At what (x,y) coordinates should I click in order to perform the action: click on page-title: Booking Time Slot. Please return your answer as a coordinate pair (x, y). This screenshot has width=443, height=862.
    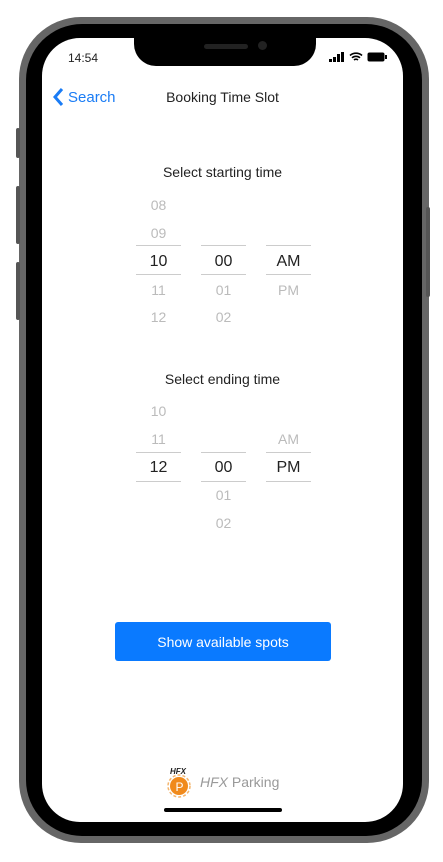
    Looking at the image, I should click on (222, 97).